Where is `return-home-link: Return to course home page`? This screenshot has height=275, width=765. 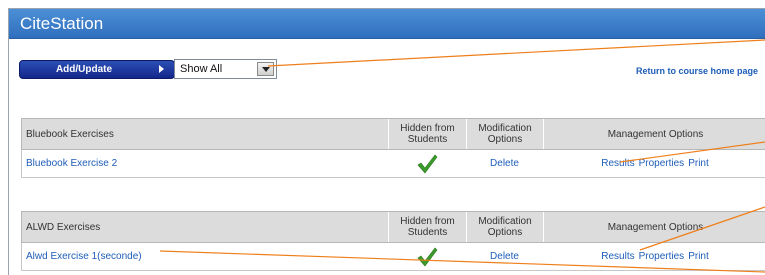 return-home-link: Return to course home page is located at coordinates (697, 71).